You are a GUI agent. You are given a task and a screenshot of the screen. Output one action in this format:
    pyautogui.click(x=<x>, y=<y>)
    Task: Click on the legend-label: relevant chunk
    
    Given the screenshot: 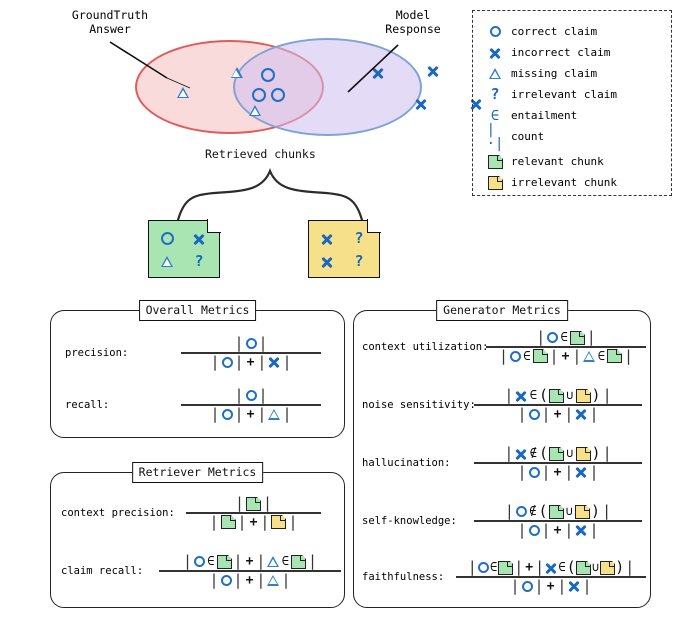 What is the action you would take?
    pyautogui.click(x=557, y=161)
    